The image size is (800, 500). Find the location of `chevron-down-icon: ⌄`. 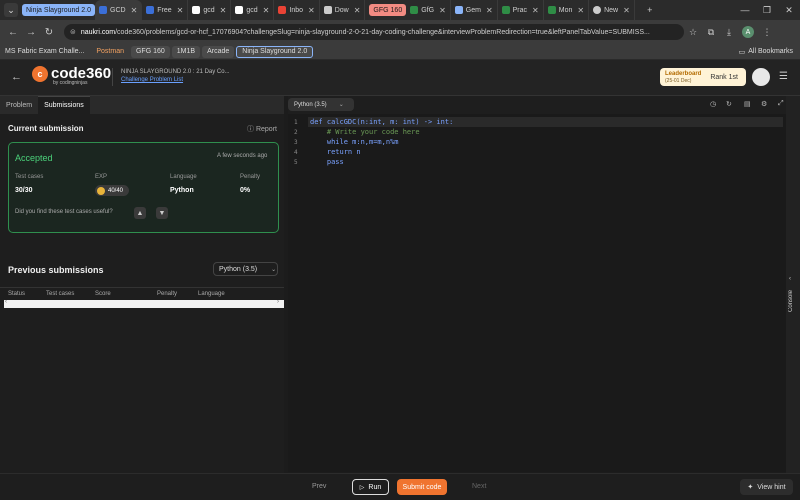

chevron-down-icon: ⌄ is located at coordinates (341, 105).